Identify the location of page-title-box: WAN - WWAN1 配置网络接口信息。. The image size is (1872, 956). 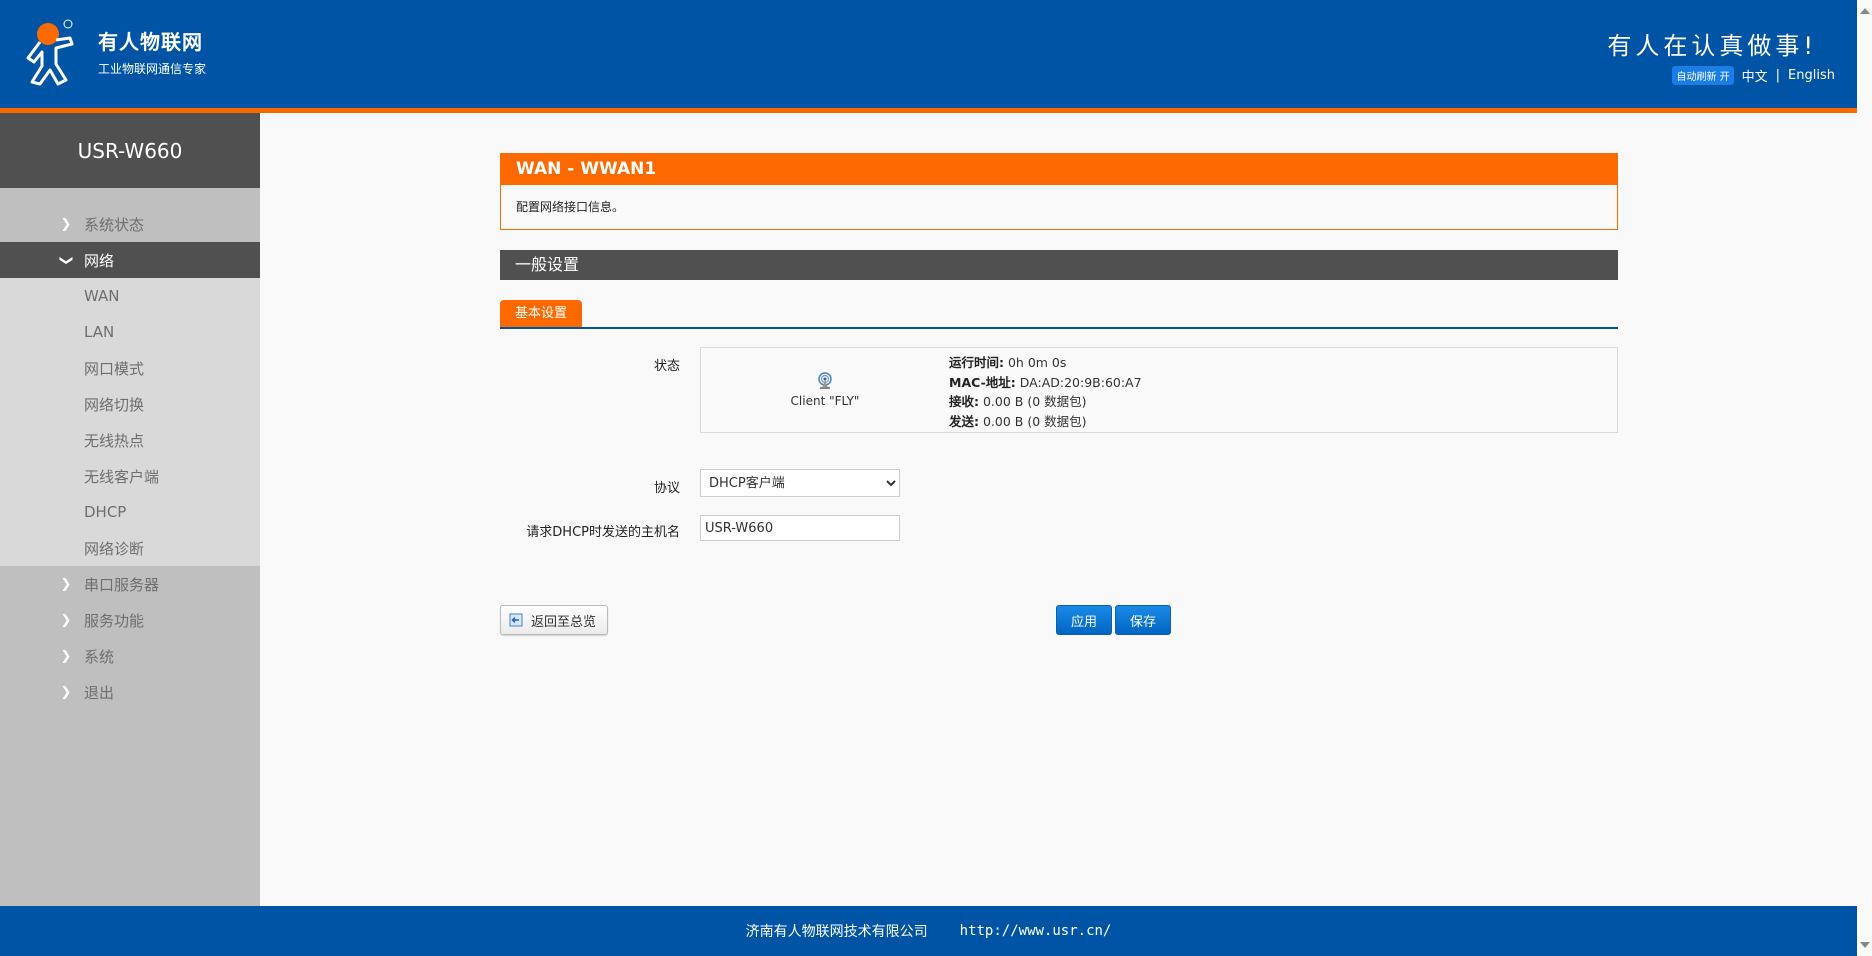
(1059, 191).